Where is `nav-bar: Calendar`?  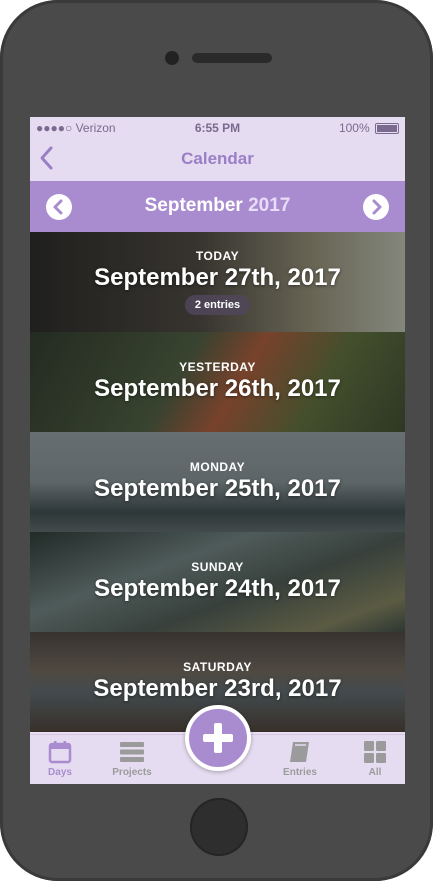
nav-bar: Calendar is located at coordinates (217, 160).